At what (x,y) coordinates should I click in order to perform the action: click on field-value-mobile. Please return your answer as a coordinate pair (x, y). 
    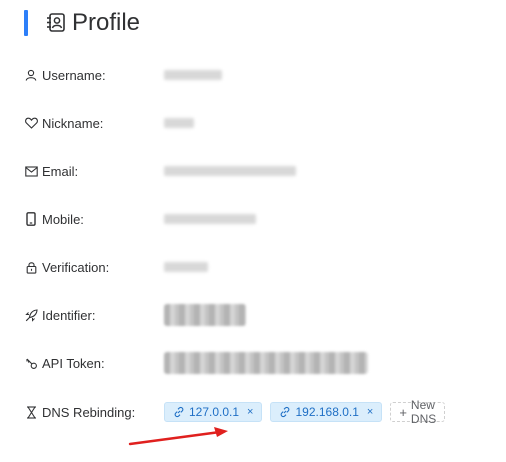
    Looking at the image, I should click on (210, 219).